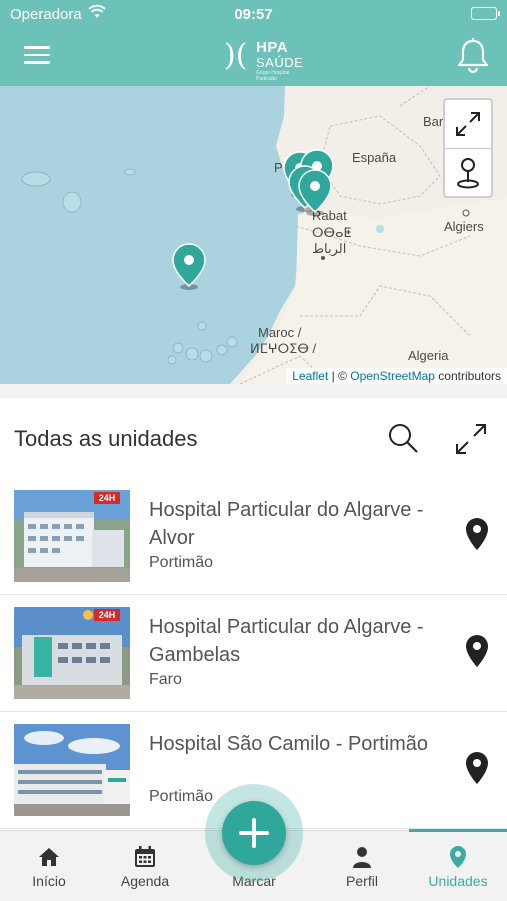  Describe the element at coordinates (105, 439) in the screenshot. I see `list-title: Todas as unidades` at that location.